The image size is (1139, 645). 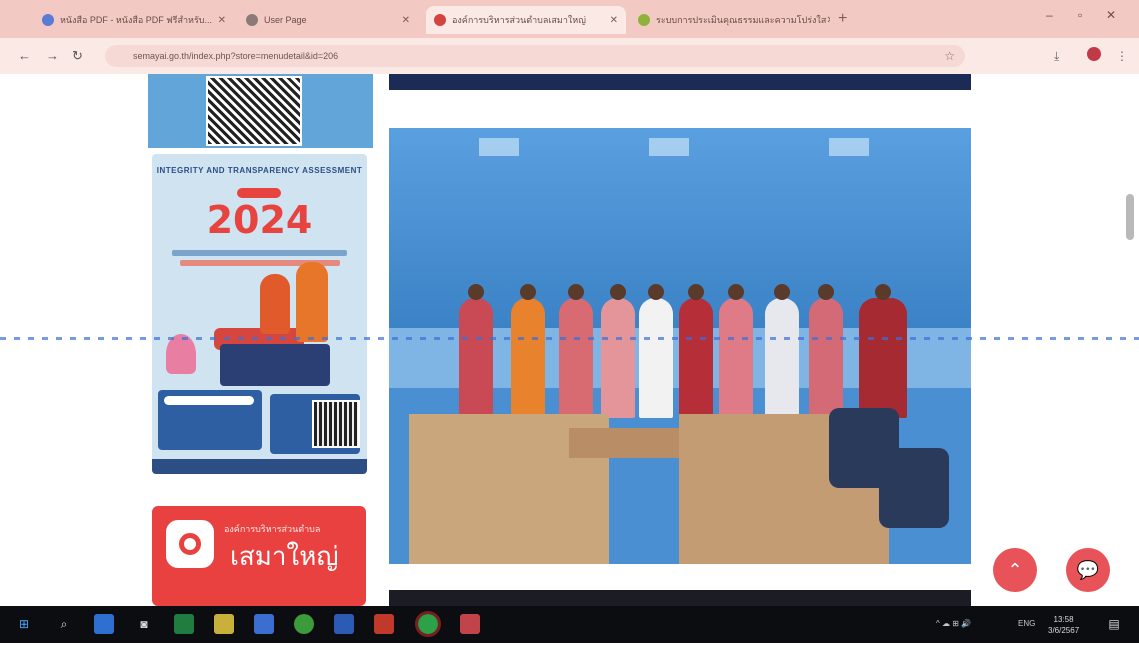 What do you see at coordinates (953, 623) in the screenshot?
I see `system-tray-icons: ^ ☁ ⊞ 🔊` at bounding box center [953, 623].